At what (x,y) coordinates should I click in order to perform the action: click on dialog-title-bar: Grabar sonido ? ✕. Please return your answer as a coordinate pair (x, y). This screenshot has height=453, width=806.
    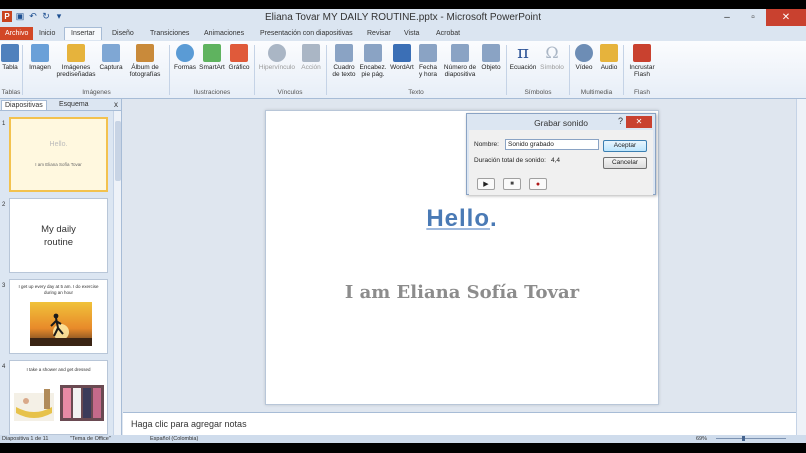
    Looking at the image, I should click on (561, 122).